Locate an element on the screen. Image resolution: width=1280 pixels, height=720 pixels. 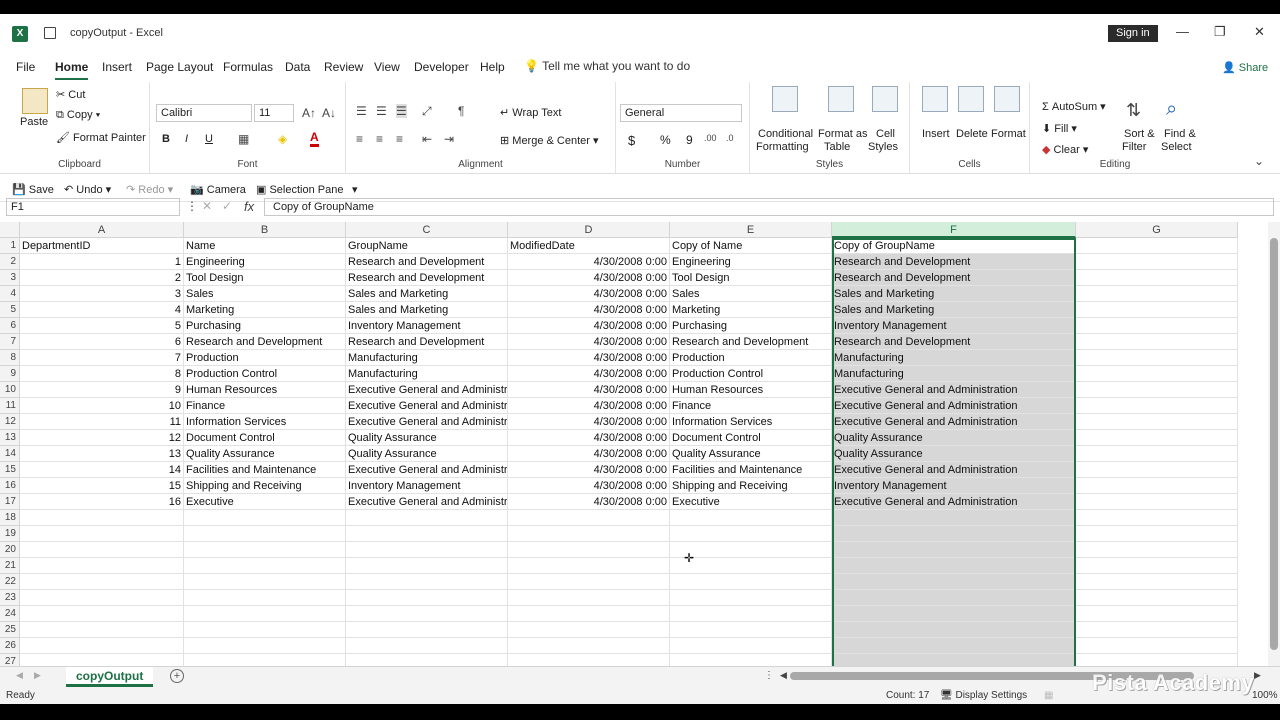
tab-help: Help is located at coordinates (492, 67).